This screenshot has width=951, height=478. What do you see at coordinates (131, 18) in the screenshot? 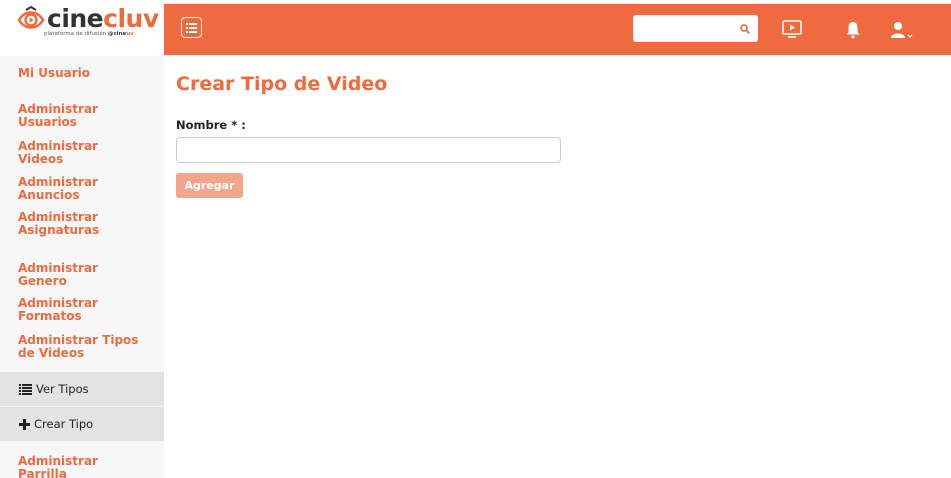
I see `brand-name-part2: cluv` at bounding box center [131, 18].